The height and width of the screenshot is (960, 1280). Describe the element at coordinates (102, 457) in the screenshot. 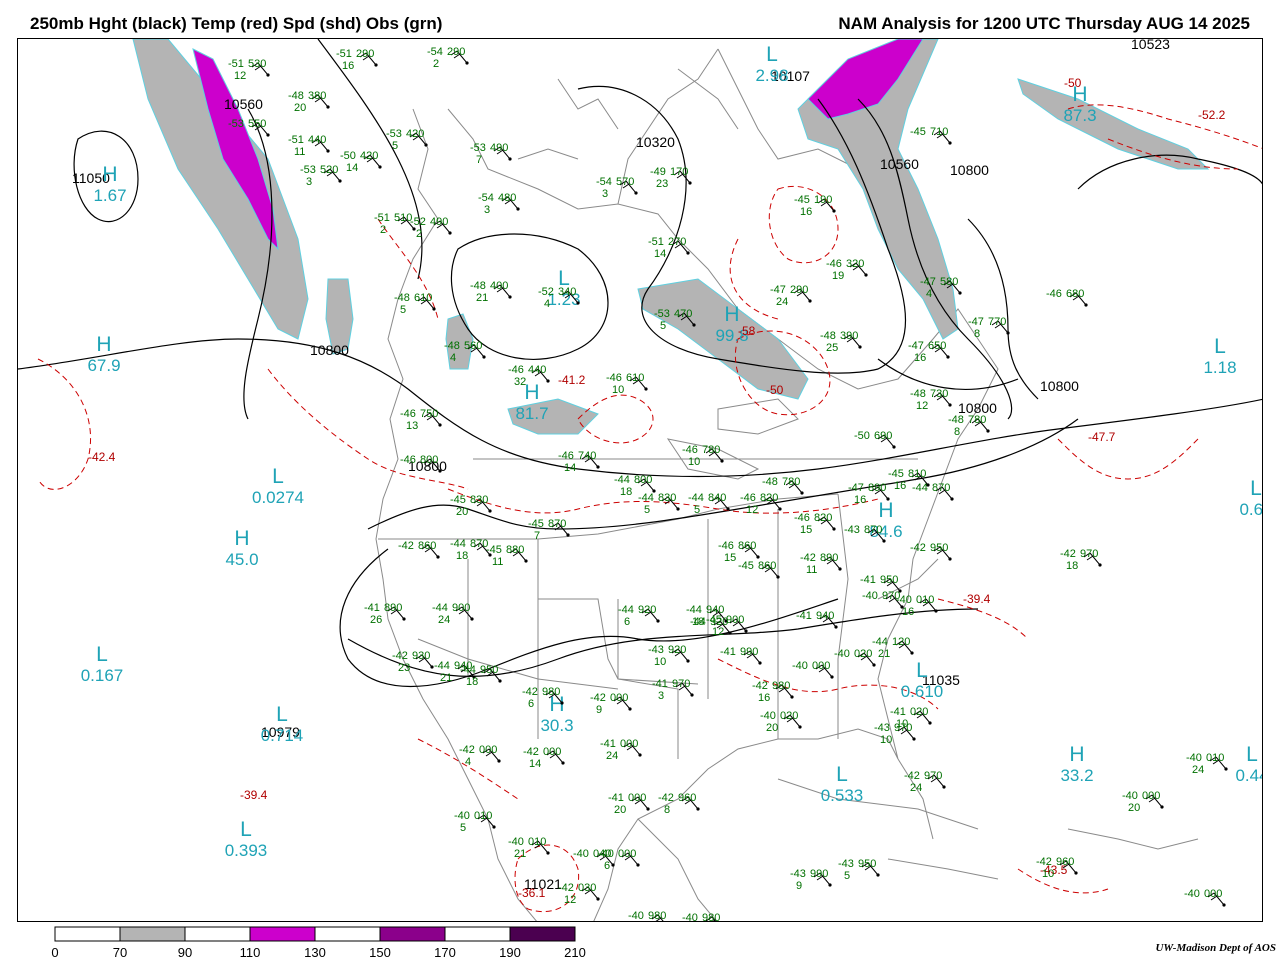

I see `temp-label: -42.4` at that location.